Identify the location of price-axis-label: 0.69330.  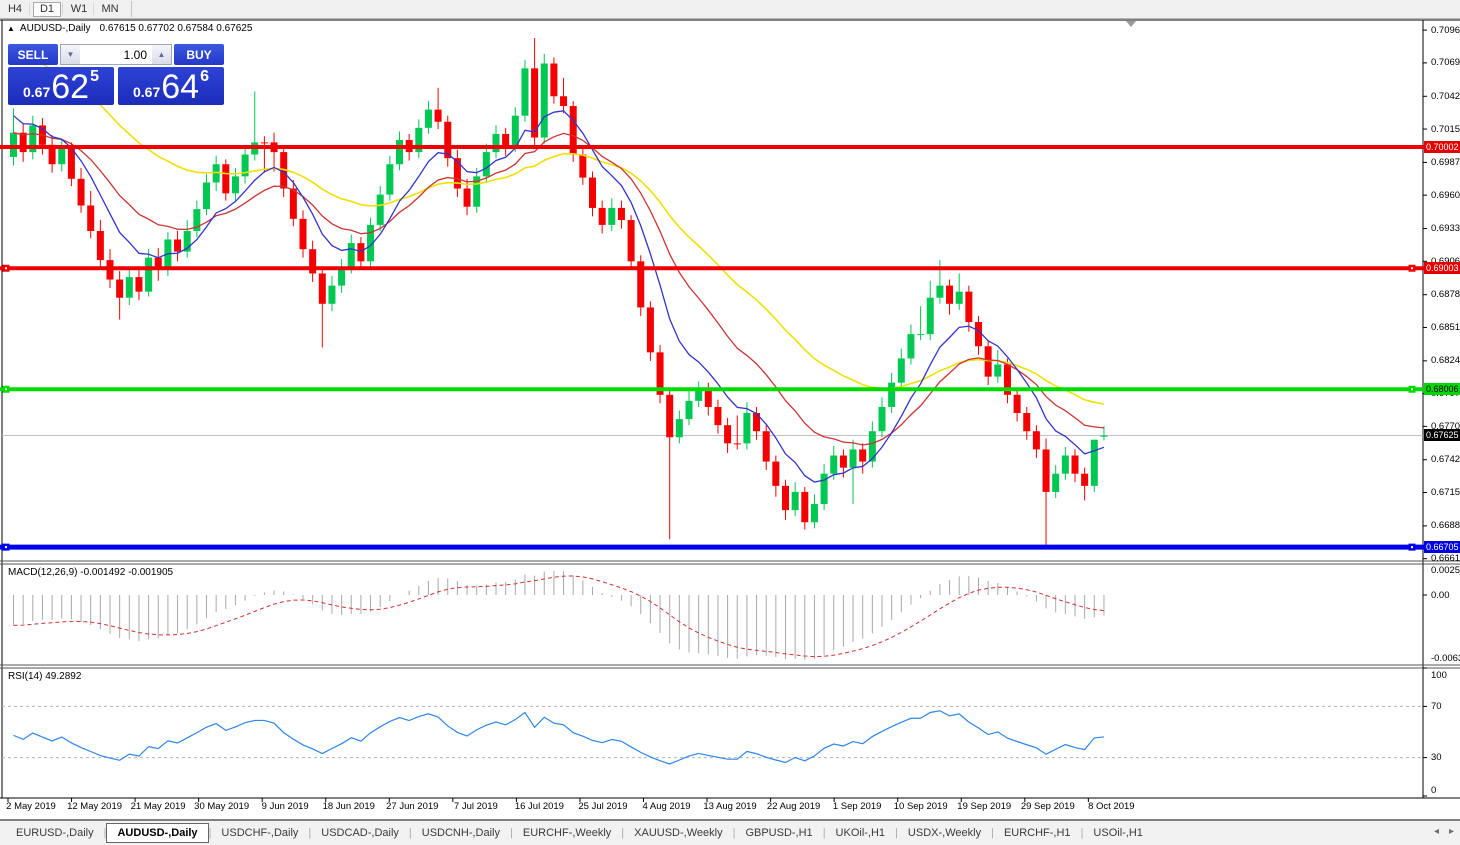
(1445, 229).